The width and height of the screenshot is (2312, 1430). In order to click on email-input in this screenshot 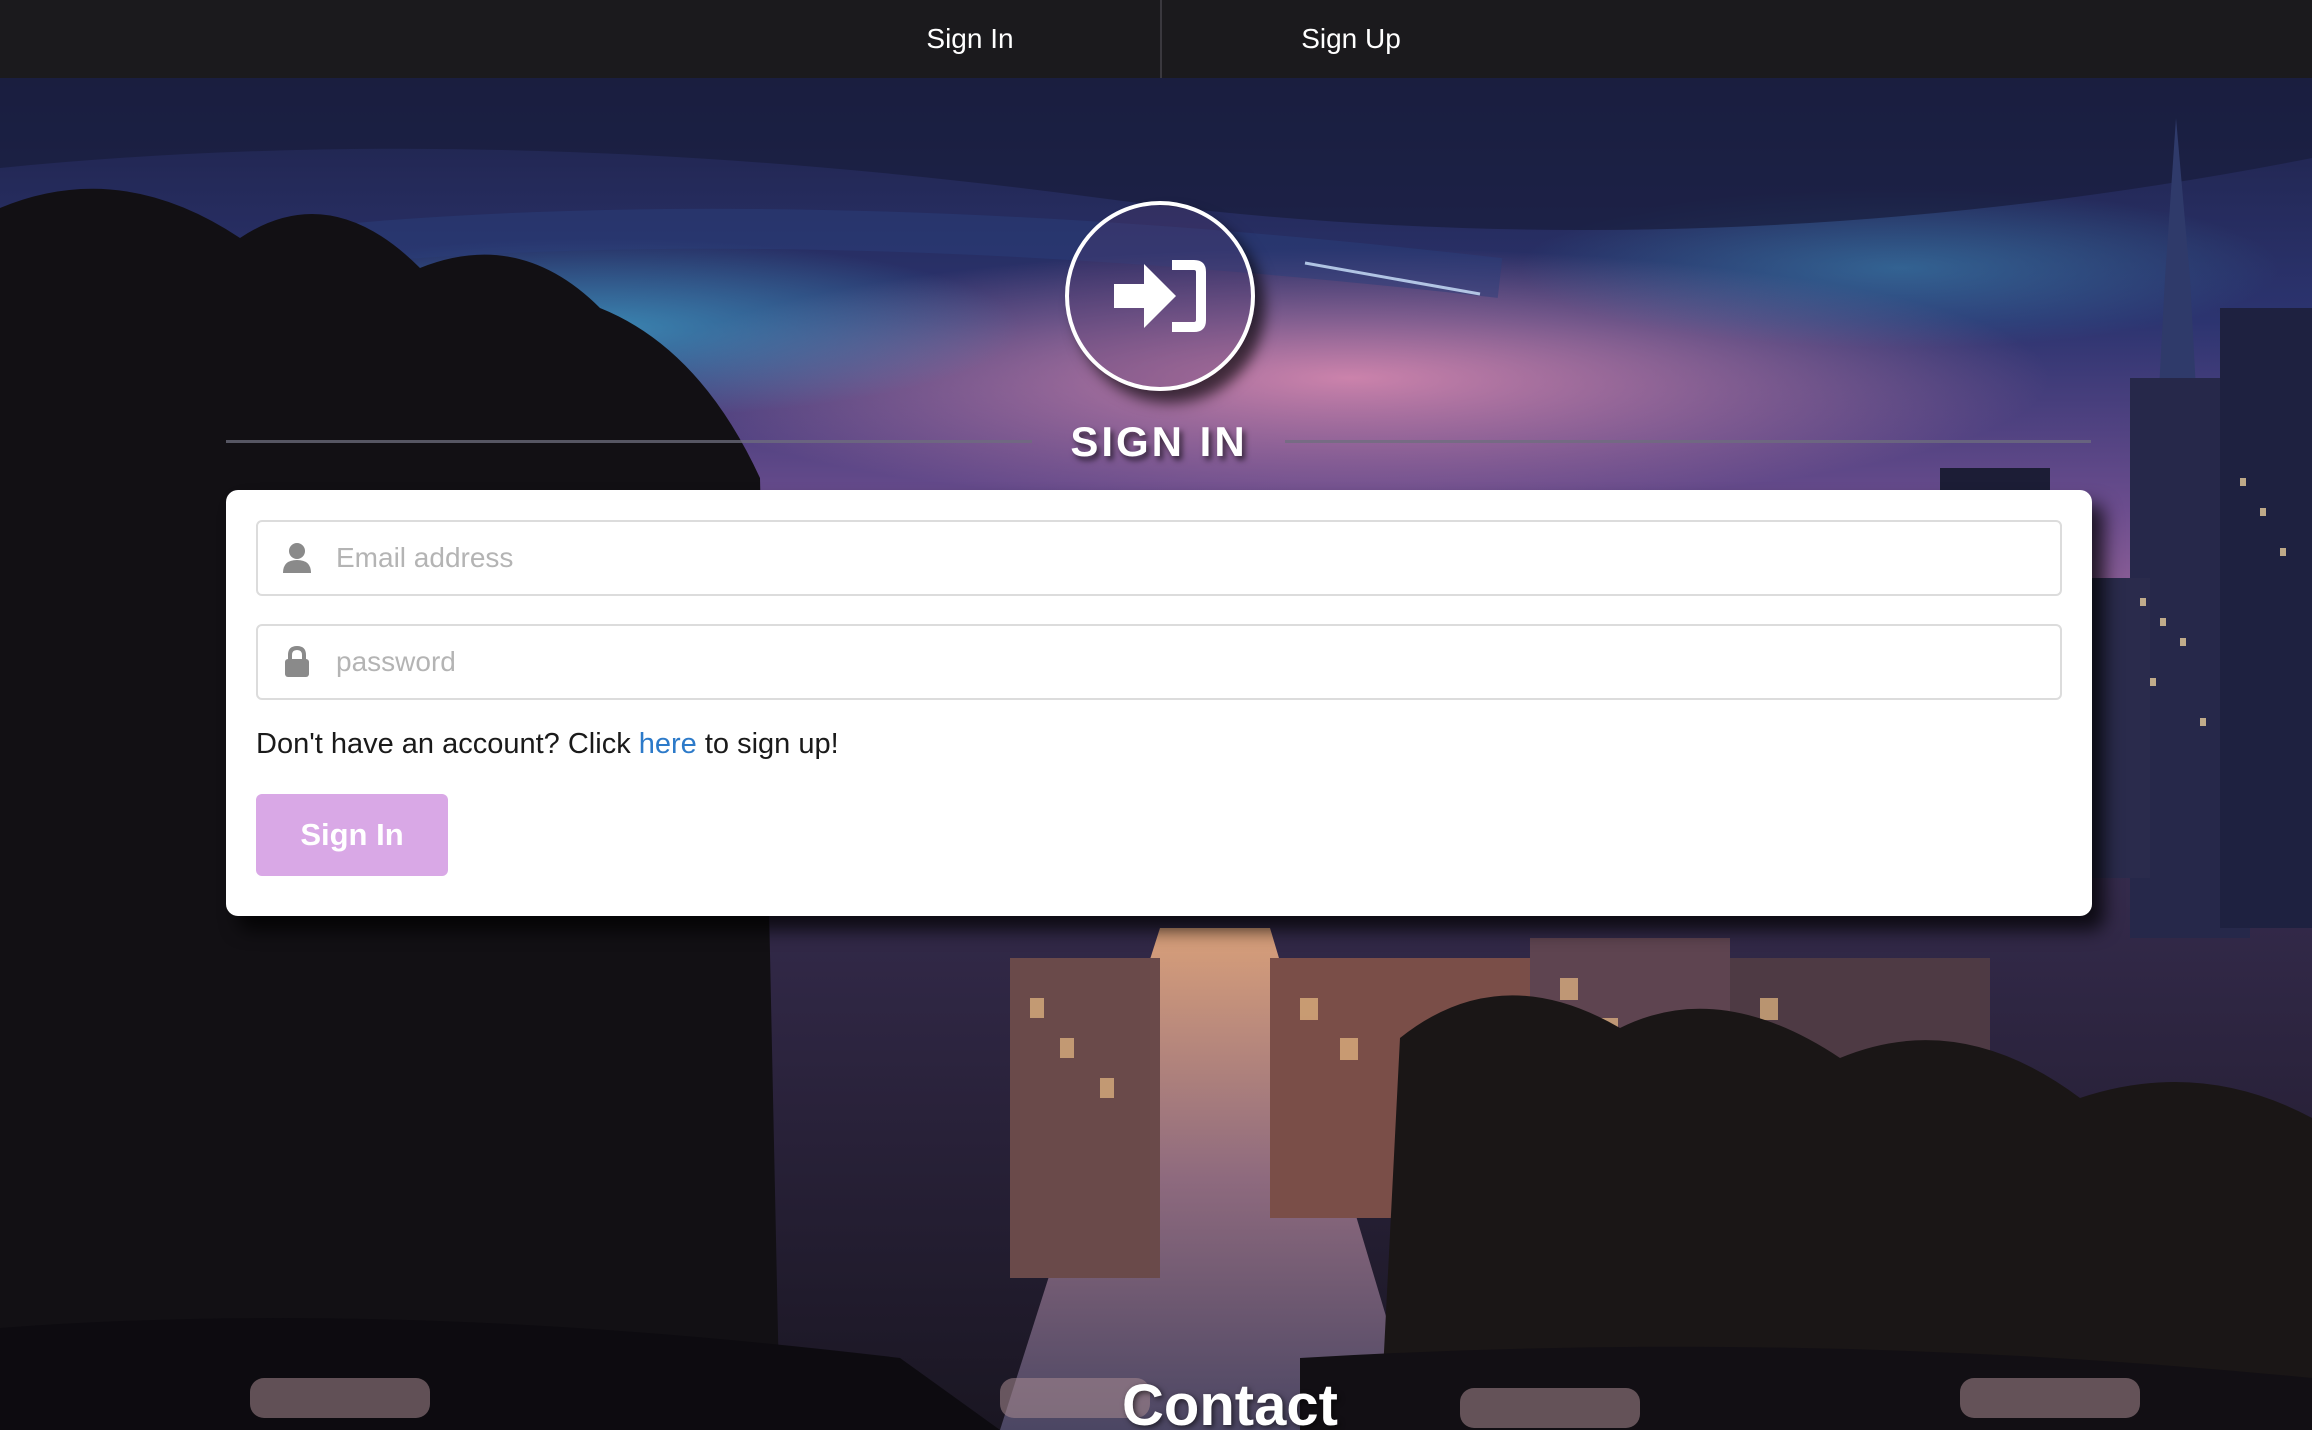, I will do `click(1198, 558)`.